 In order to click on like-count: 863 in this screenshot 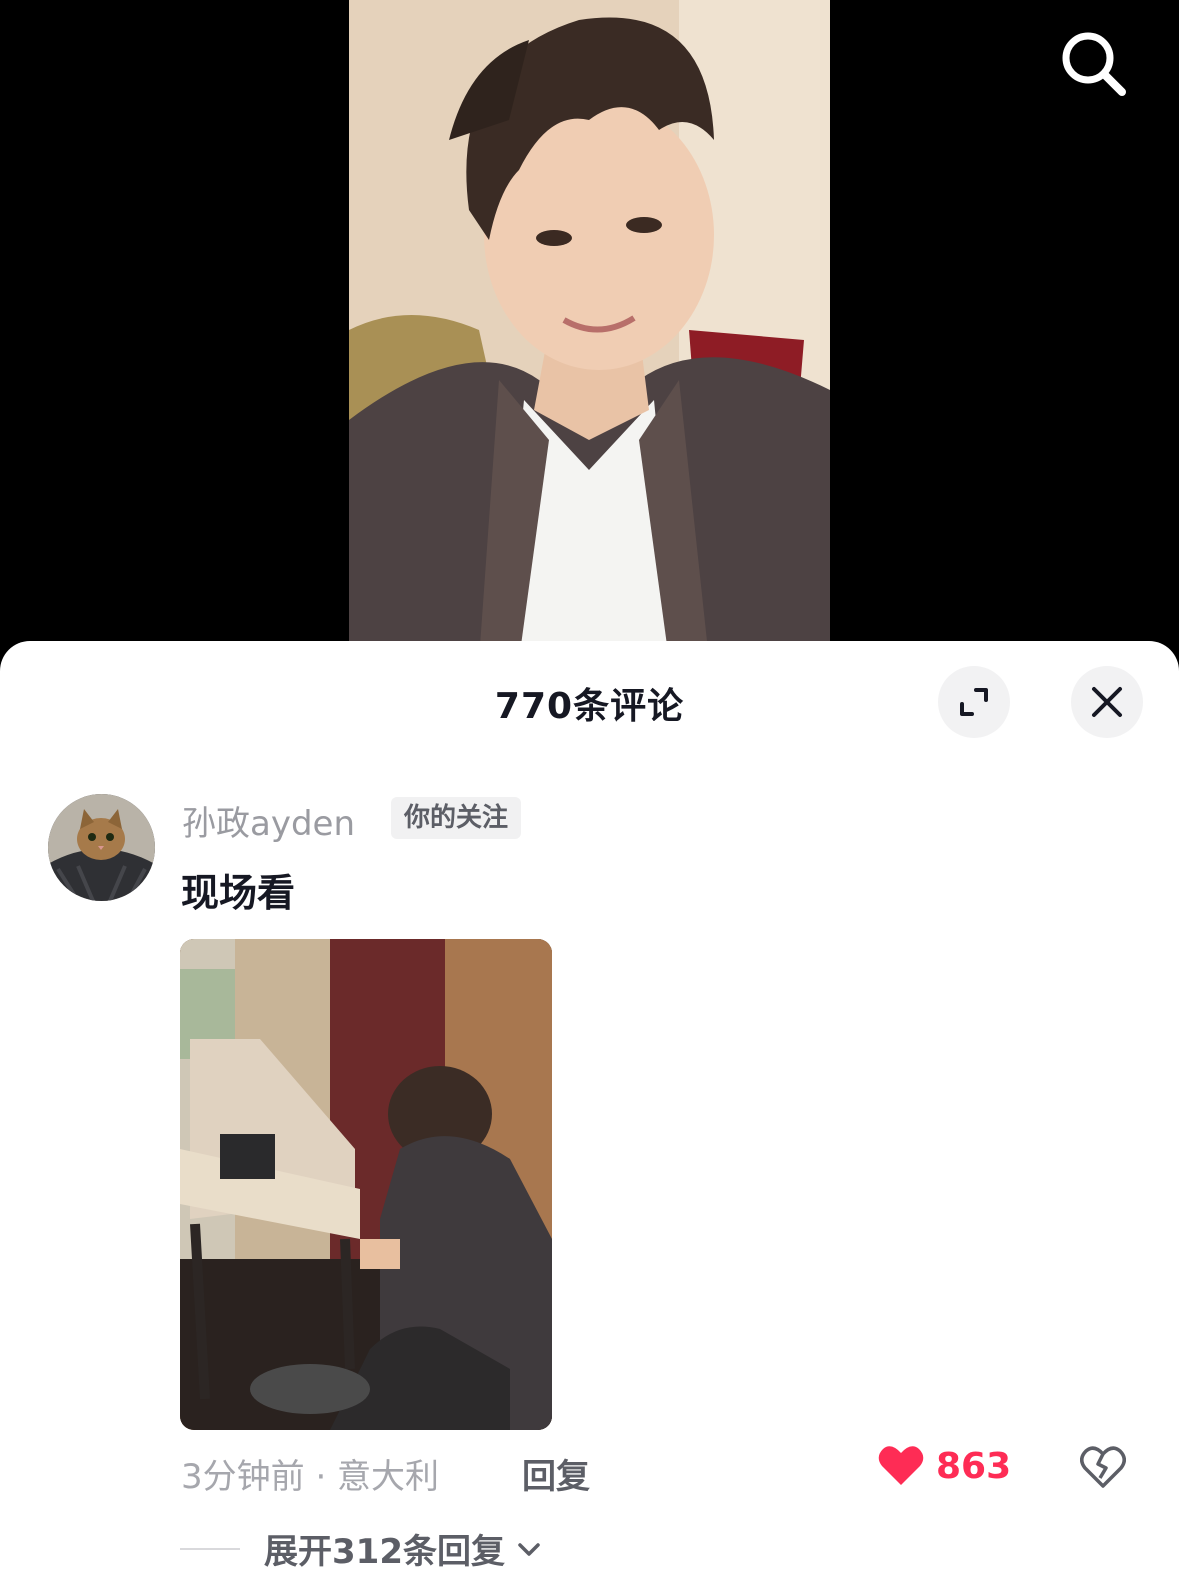, I will do `click(974, 1466)`.